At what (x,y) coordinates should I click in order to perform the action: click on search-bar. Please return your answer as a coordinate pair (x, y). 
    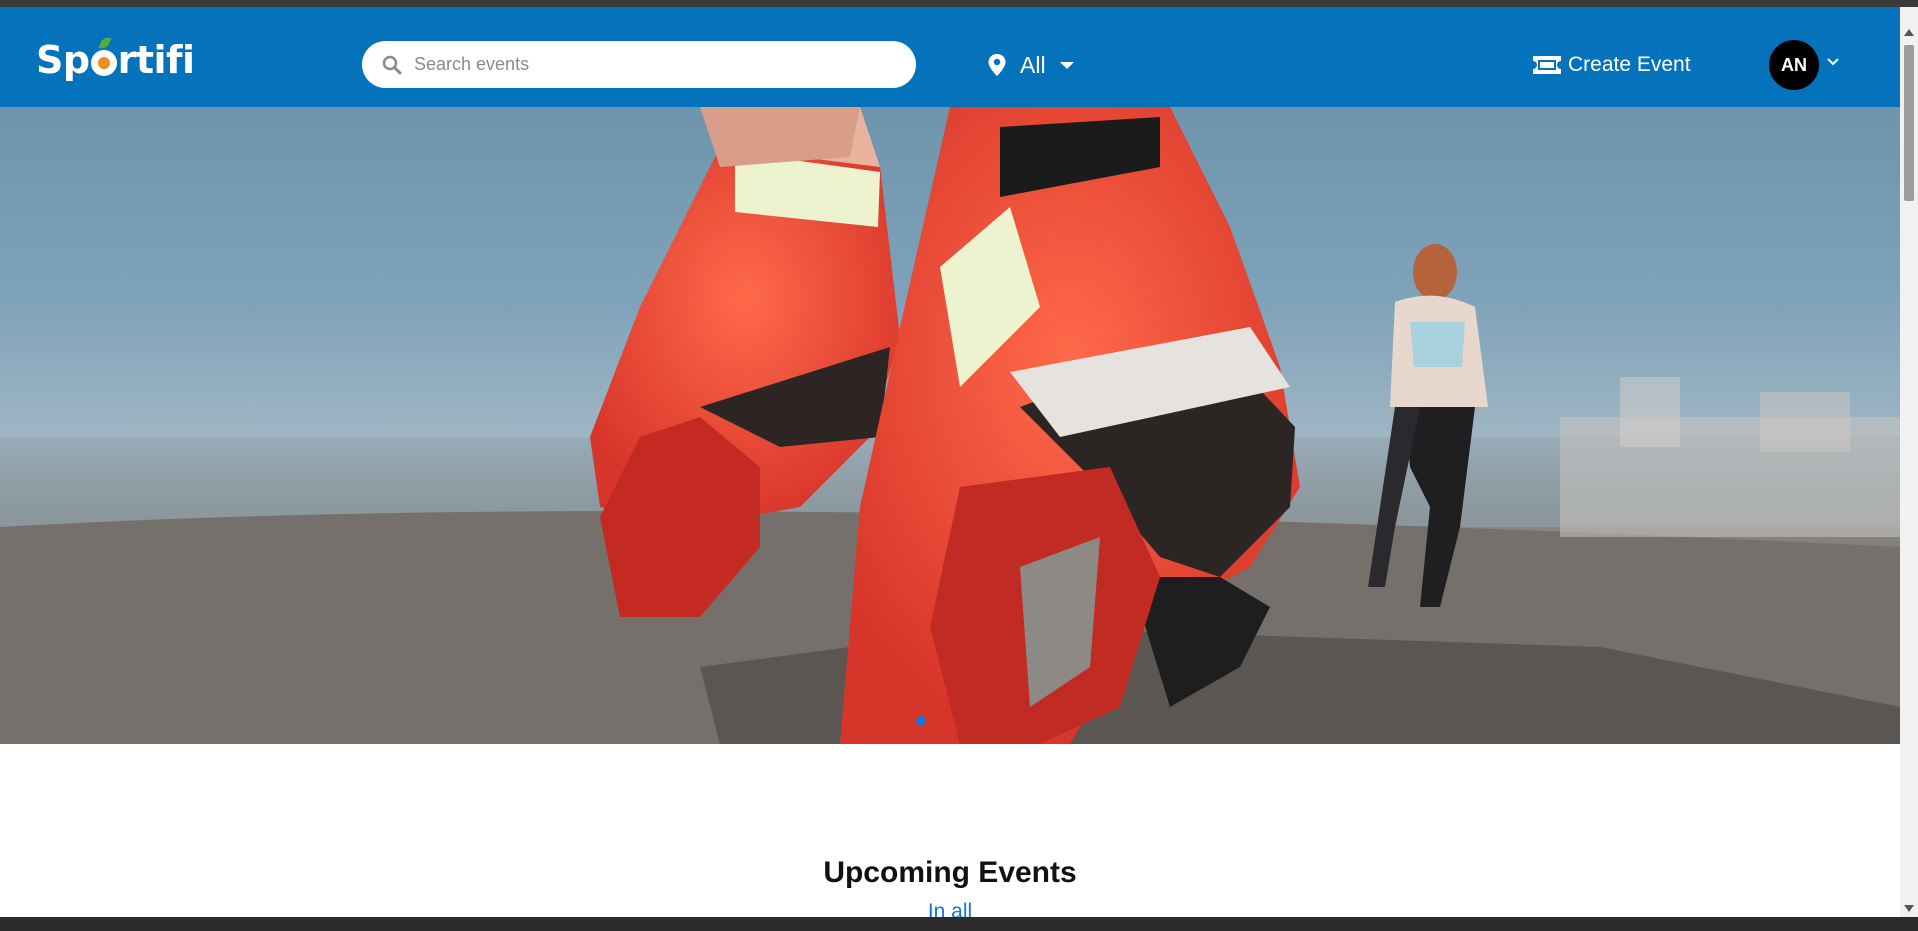
    Looking at the image, I should click on (639, 64).